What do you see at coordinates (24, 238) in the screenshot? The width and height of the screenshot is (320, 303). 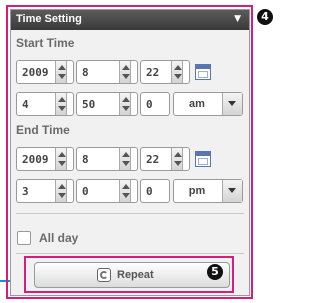 I see `allday-checkbox` at bounding box center [24, 238].